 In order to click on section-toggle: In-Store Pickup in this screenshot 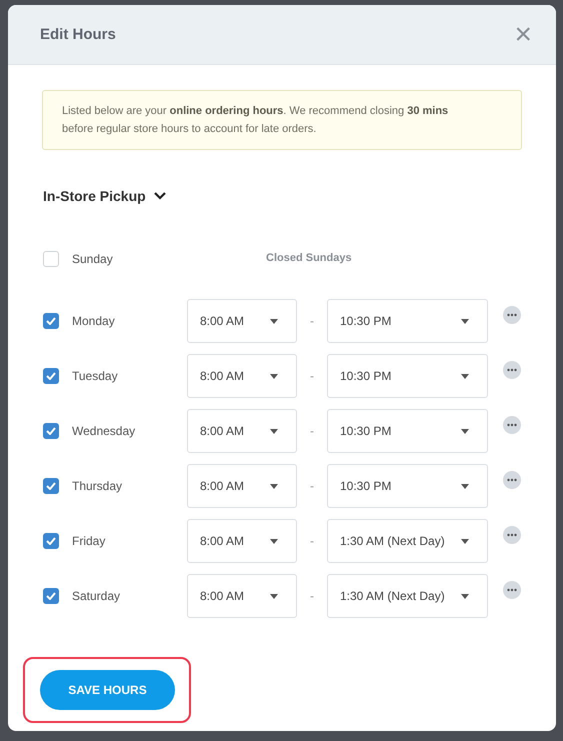, I will do `click(104, 196)`.